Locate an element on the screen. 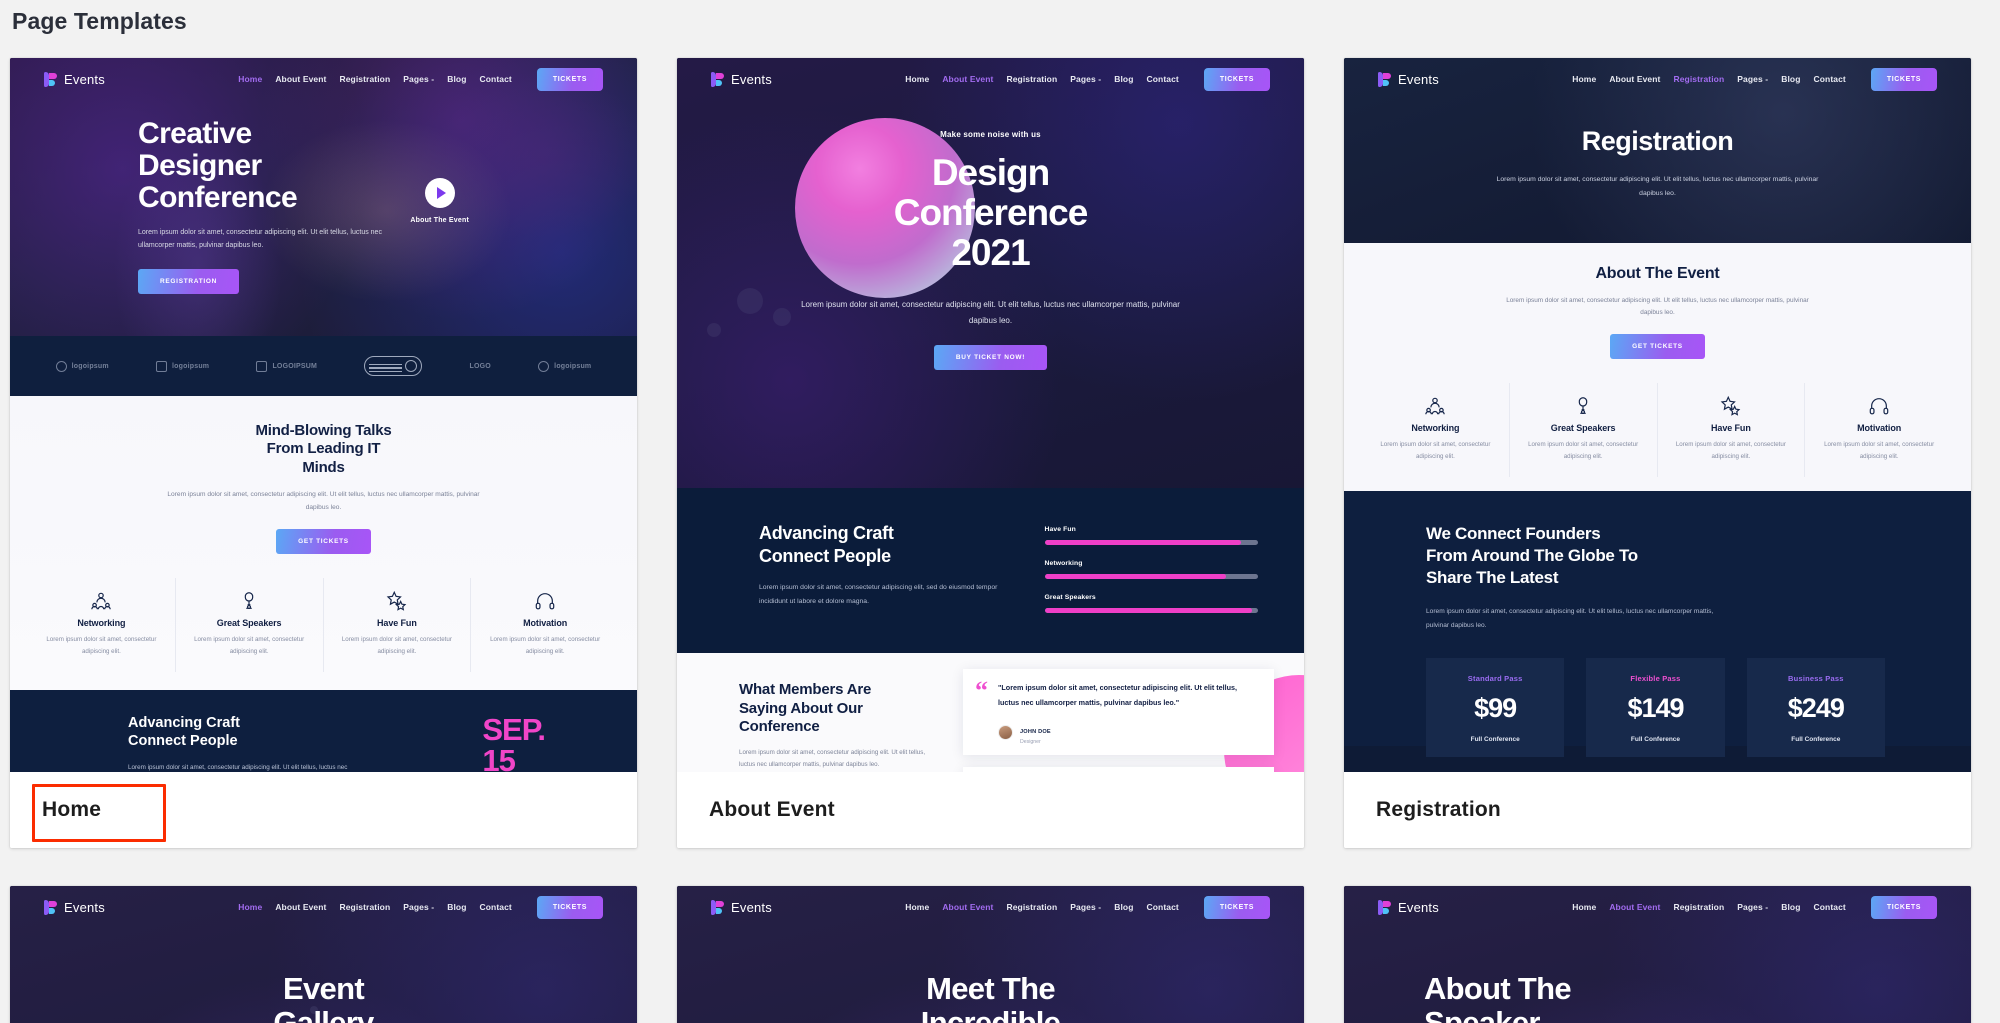 The image size is (2000, 1023). registration-button: REGISTRATION is located at coordinates (189, 282).